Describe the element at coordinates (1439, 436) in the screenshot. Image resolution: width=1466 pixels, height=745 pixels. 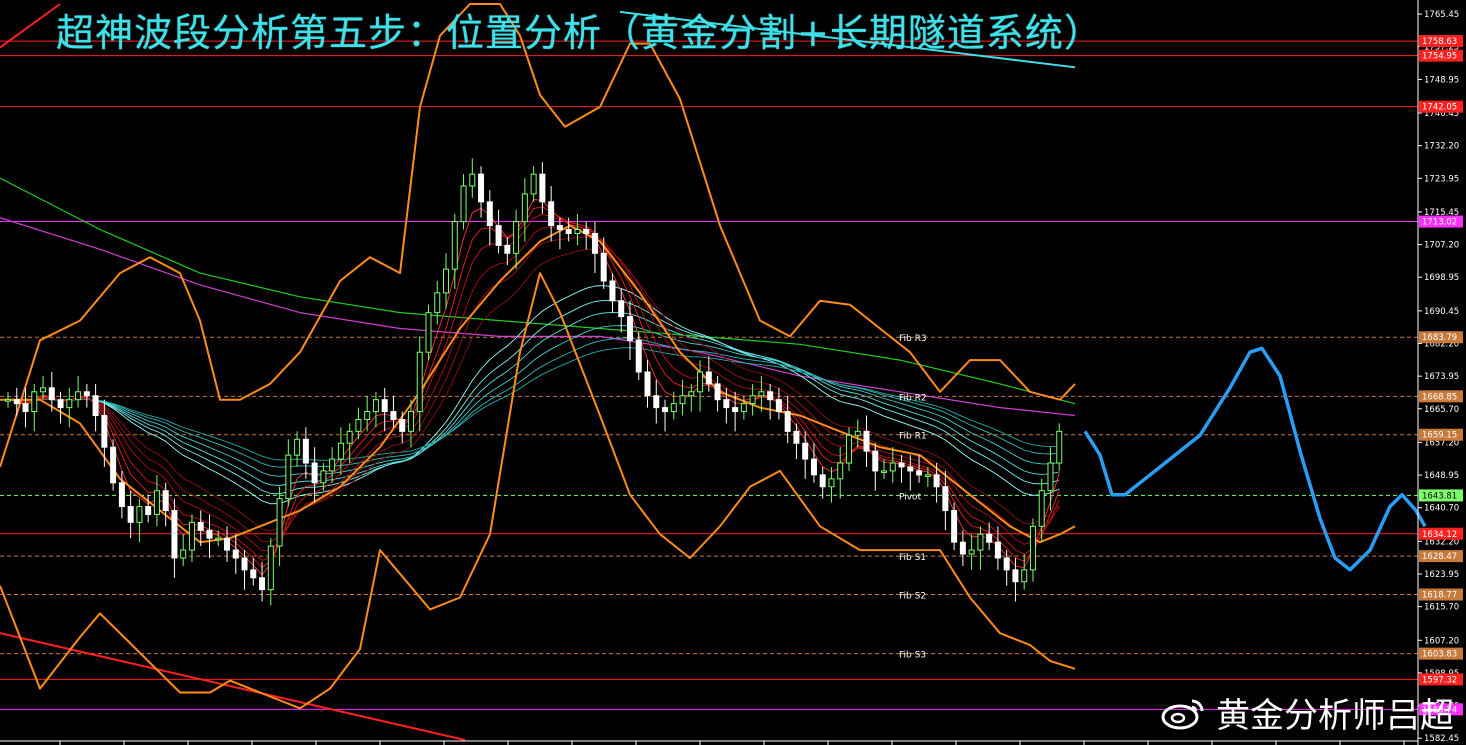
I see `price-tag-label: 1659.15` at that location.